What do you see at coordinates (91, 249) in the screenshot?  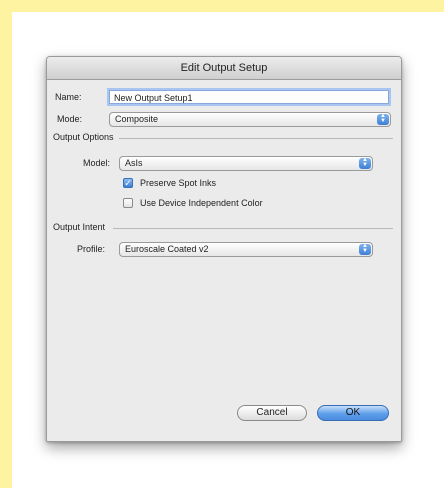 I see `profile-label: Profile:` at bounding box center [91, 249].